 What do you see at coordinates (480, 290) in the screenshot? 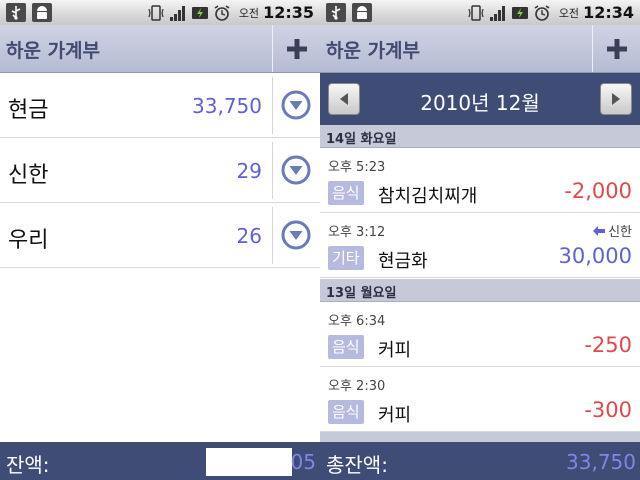
I see `day-header: 13일 월요일` at bounding box center [480, 290].